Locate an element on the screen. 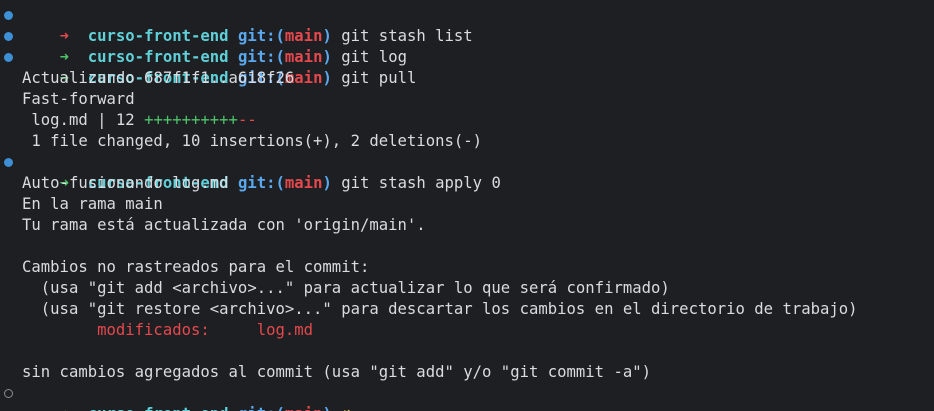  modified-label: modificados: is located at coordinates (116, 330).